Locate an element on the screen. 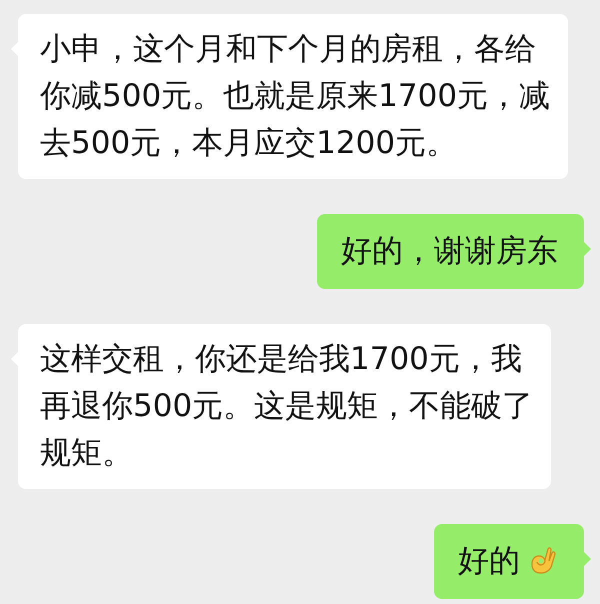 The image size is (600, 604). message-text: 好的，谢谢房东 is located at coordinates (449, 251).